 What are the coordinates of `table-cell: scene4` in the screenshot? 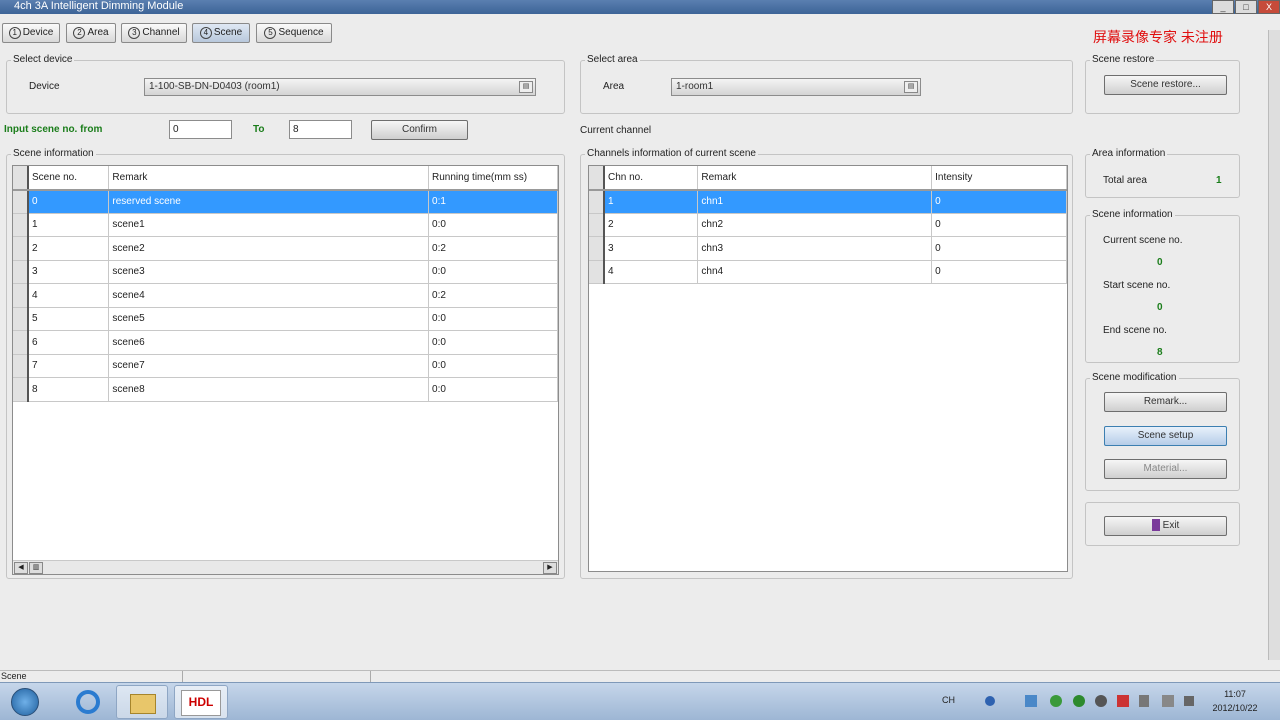 It's located at (269, 295).